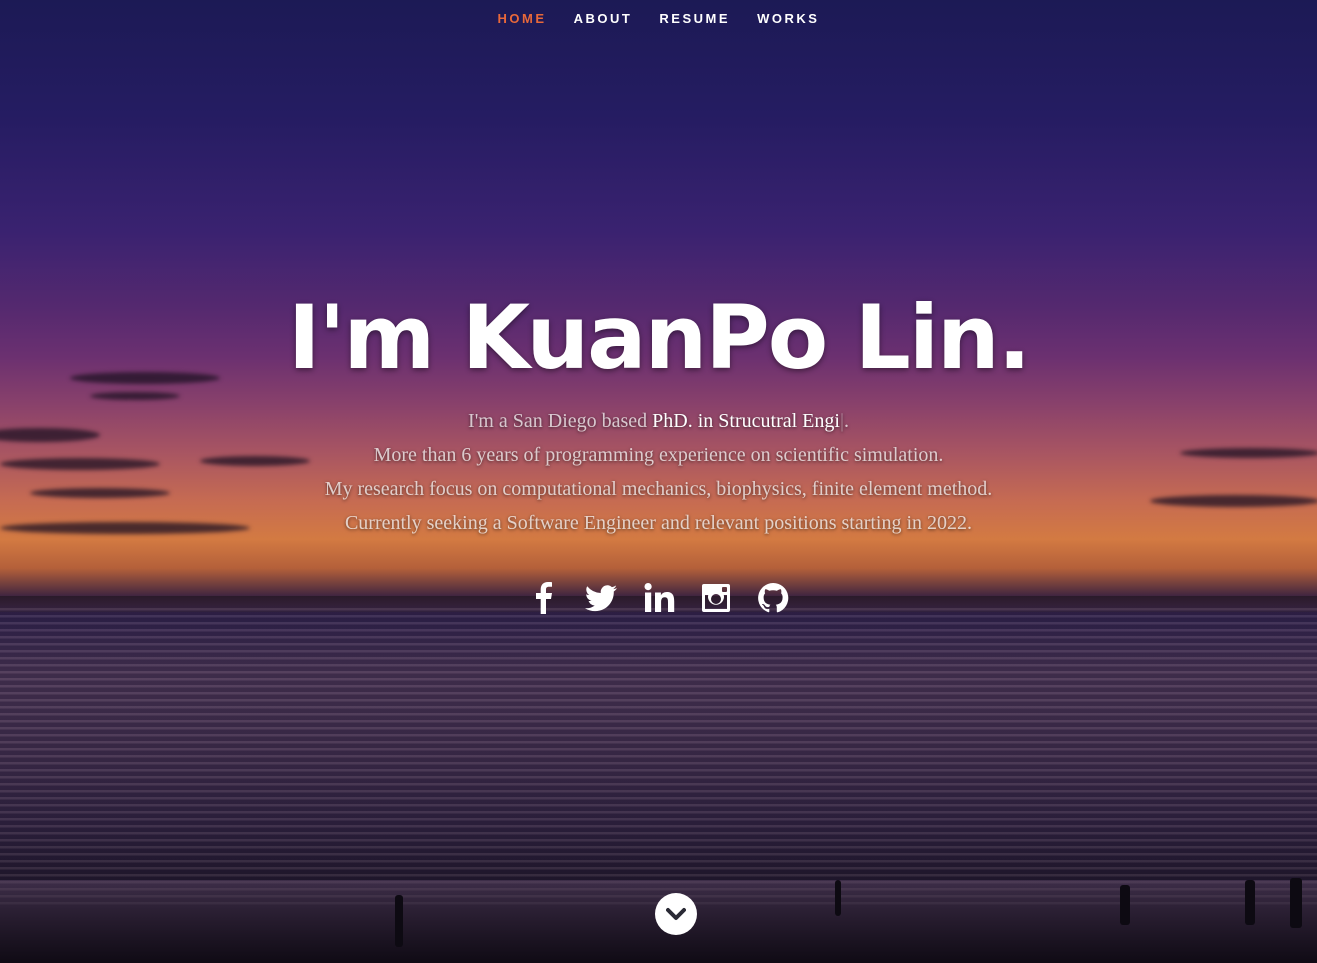  I want to click on social-links, so click(658, 598).